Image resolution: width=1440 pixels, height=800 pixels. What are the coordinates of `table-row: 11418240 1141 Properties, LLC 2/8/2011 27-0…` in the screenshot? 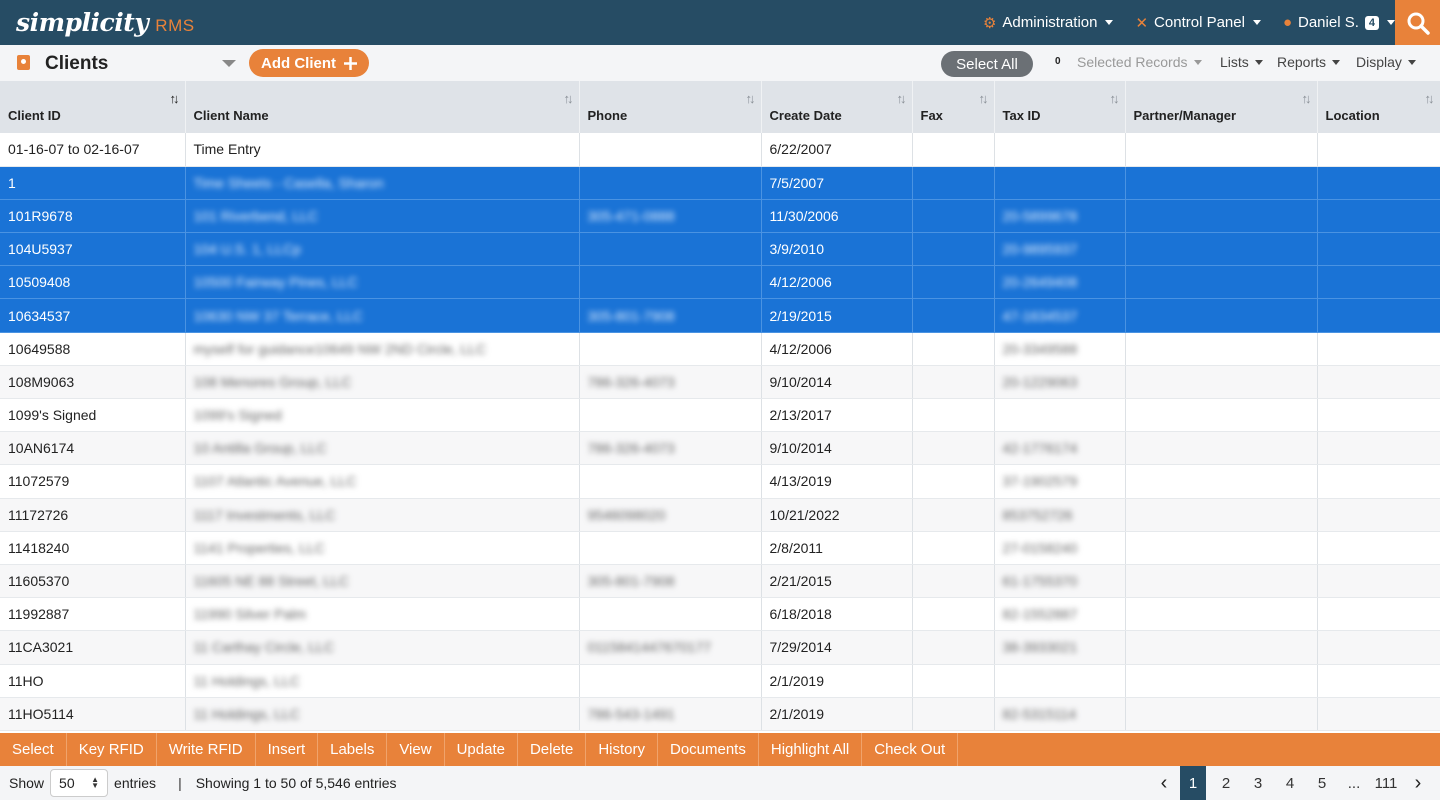 It's located at (720, 548).